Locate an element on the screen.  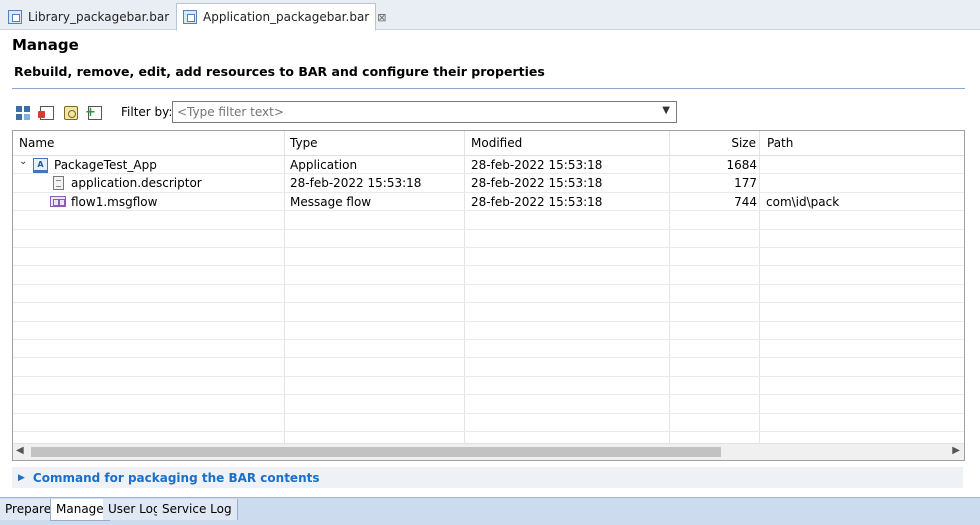
message-flow-icon is located at coordinates (58, 201).